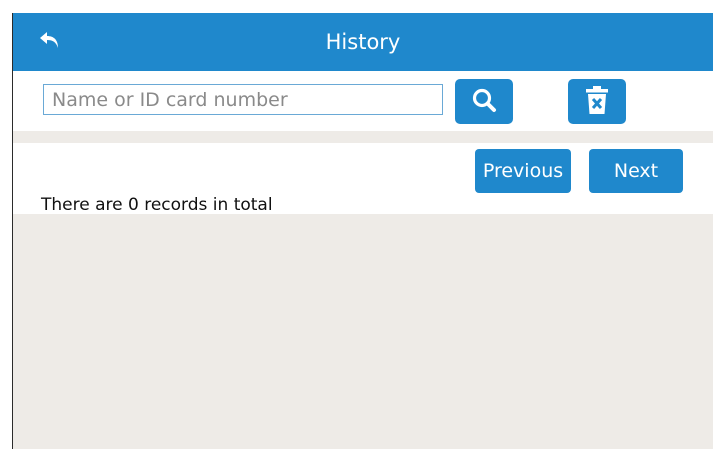 The height and width of the screenshot is (449, 713). Describe the element at coordinates (363, 137) in the screenshot. I see `section-divider` at that location.